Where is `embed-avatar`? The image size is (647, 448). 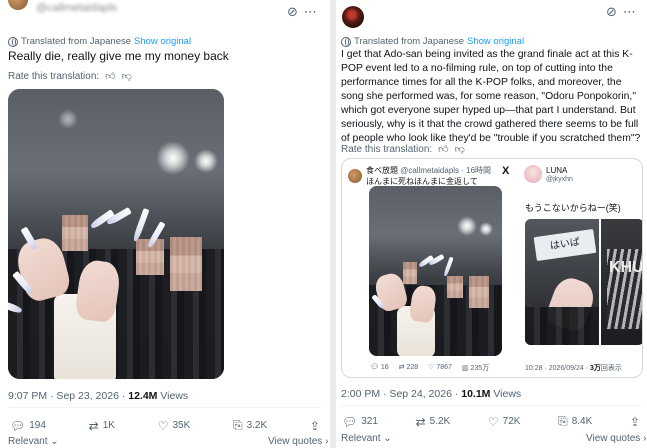
embed-avatar is located at coordinates (355, 176).